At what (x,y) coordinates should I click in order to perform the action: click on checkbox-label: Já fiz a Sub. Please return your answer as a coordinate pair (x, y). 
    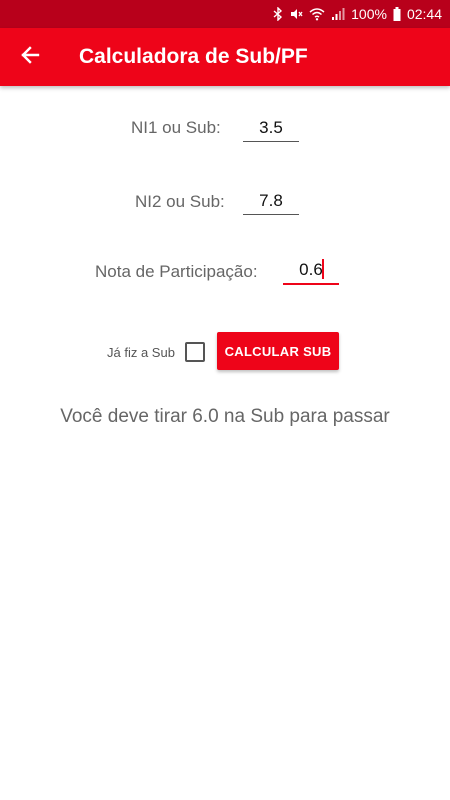
    Looking at the image, I should click on (141, 352).